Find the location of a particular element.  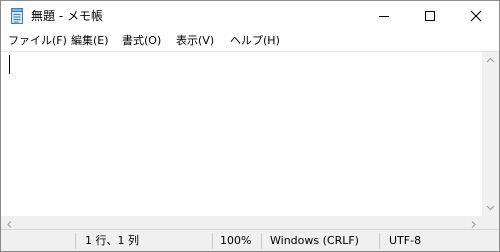

menu-bar: ファイル(F) 編集(E) 書式(O) 表示(V) ヘルプ(H) is located at coordinates (250, 41).